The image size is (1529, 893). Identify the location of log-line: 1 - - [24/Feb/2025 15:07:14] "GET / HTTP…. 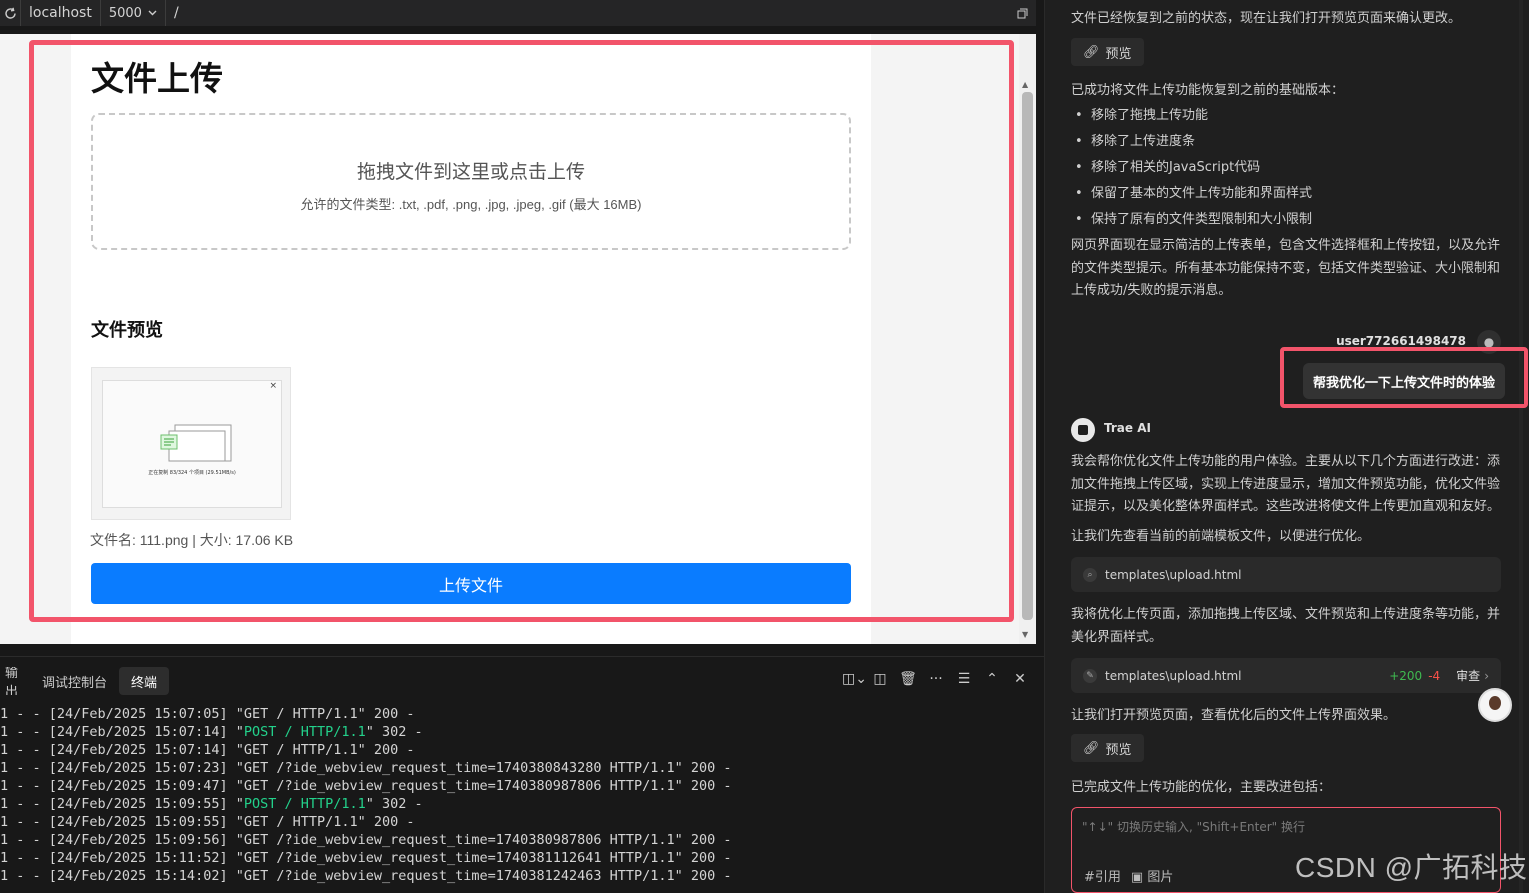
(366, 750).